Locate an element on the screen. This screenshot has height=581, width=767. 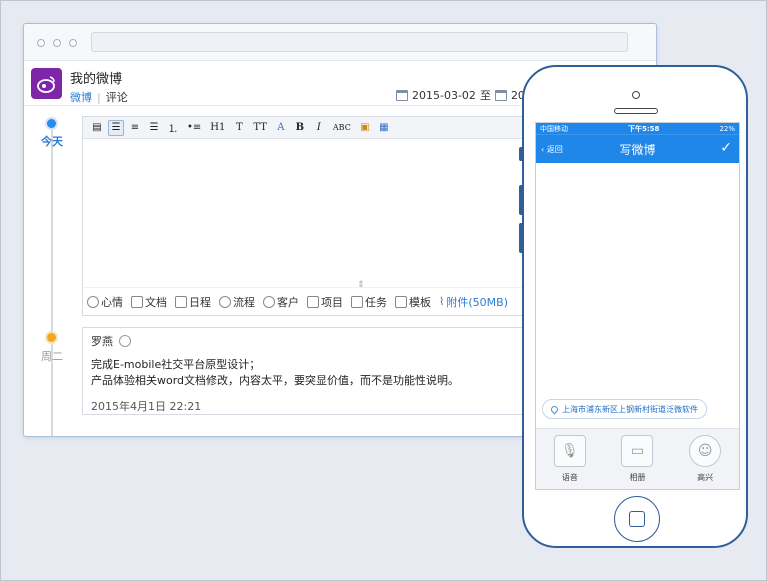
date-from: 2015-03-02 is located at coordinates (444, 95).